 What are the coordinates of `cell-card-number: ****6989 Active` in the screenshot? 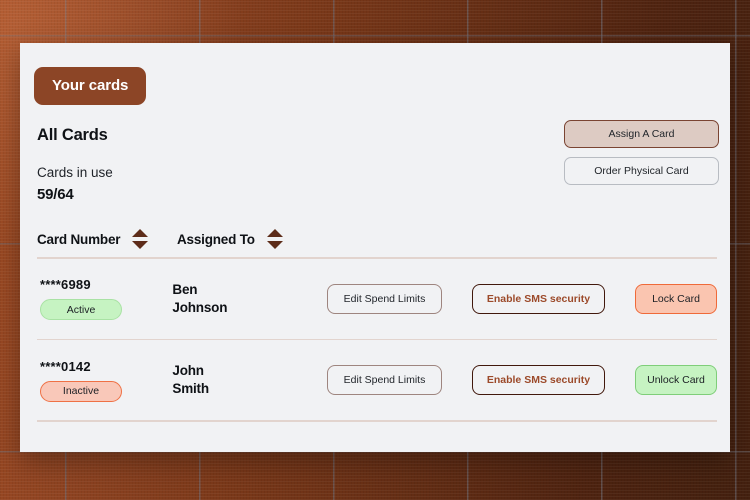 It's located at (104, 299).